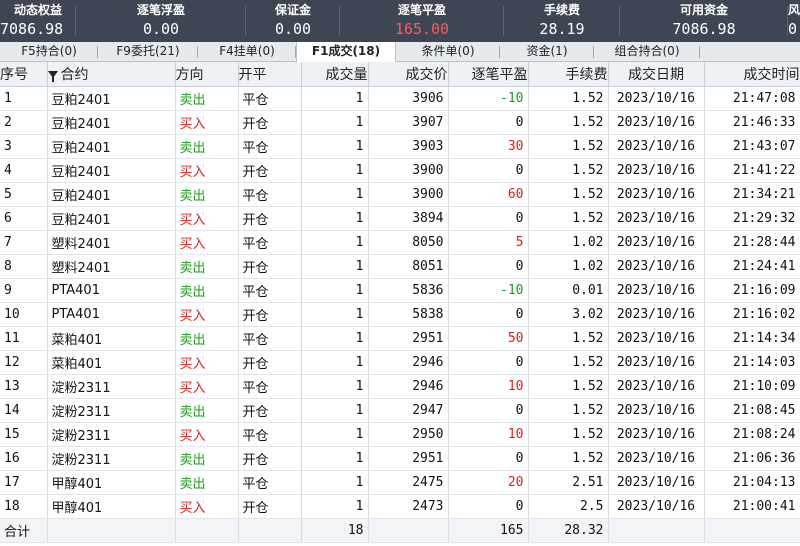  I want to click on column-header-label: 成交时间, so click(771, 74).